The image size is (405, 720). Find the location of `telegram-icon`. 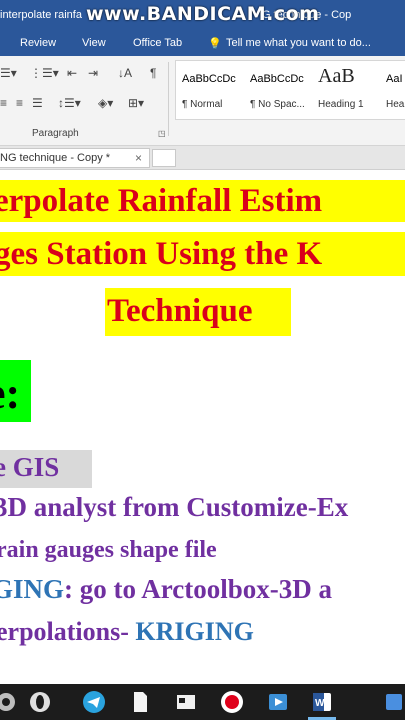

telegram-icon is located at coordinates (94, 702).